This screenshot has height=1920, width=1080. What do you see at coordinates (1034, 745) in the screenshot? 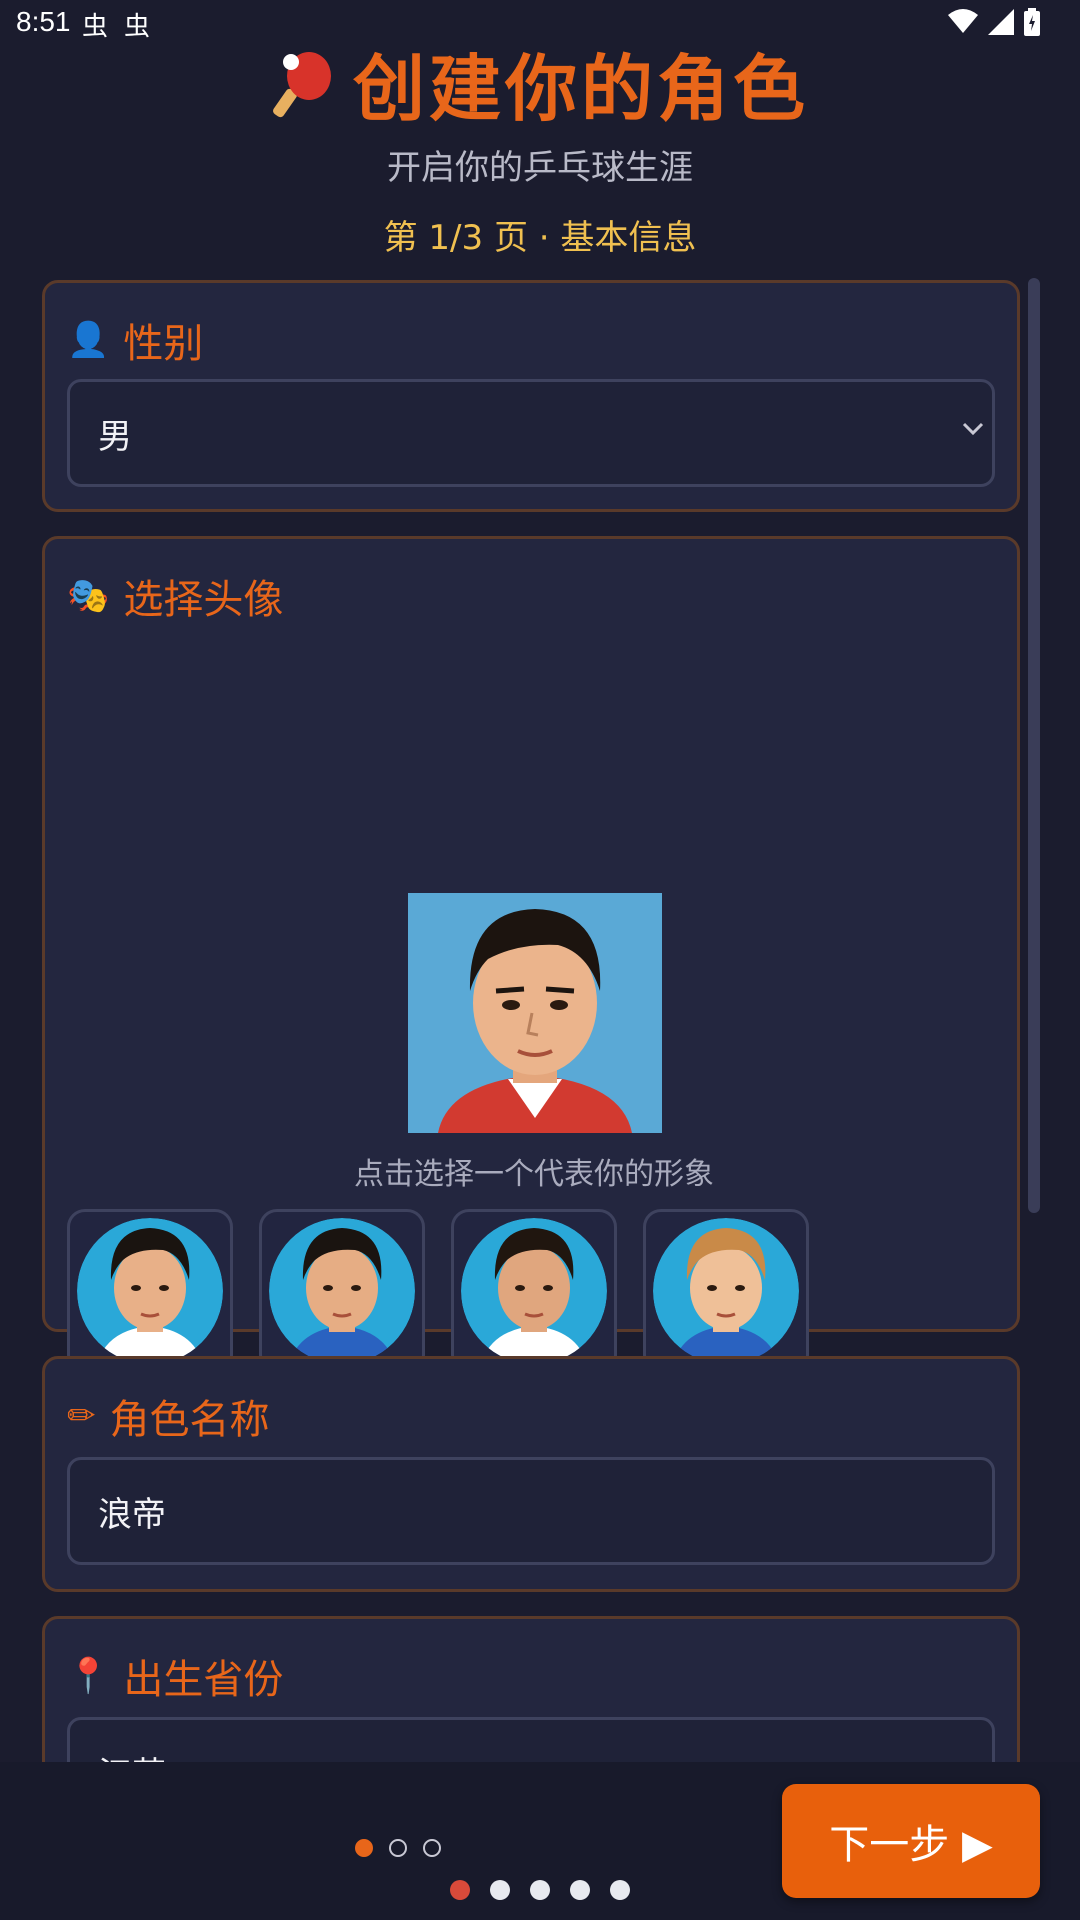
I see `scrollbar` at bounding box center [1034, 745].